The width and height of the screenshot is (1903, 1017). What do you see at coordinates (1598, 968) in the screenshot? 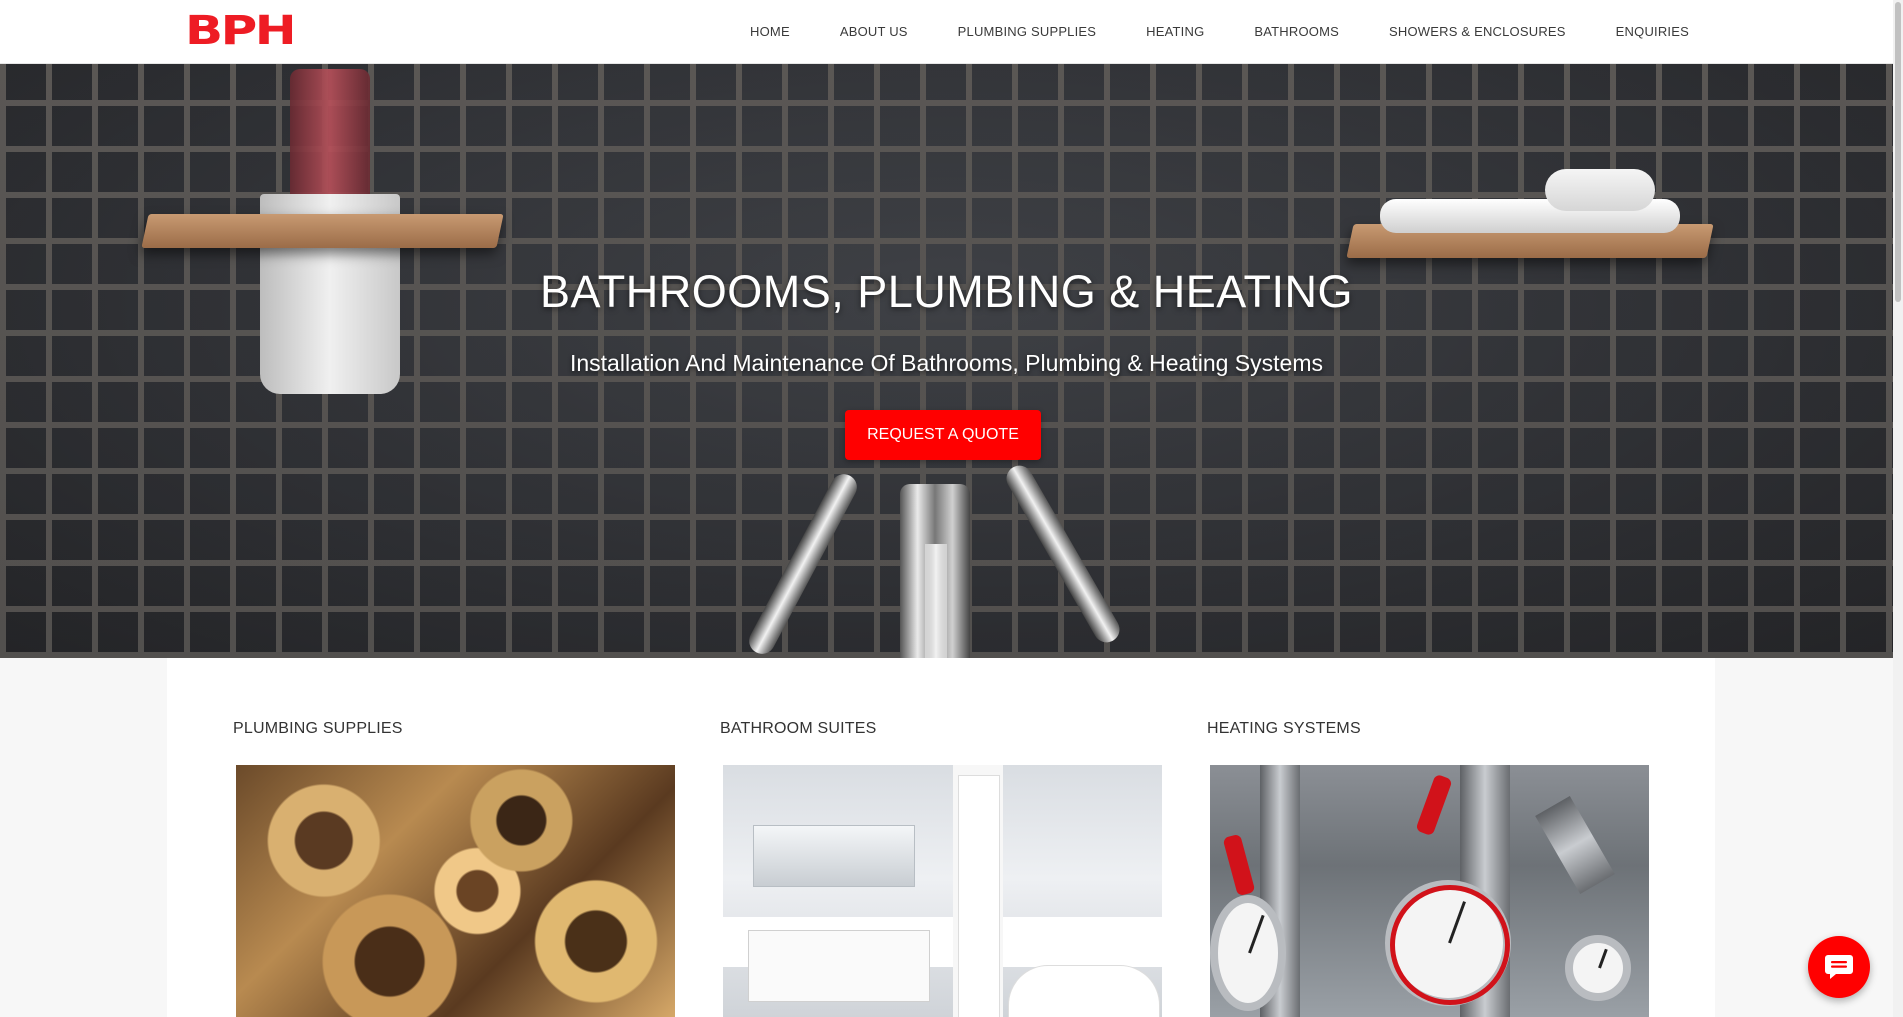
I see `small-gauge` at bounding box center [1598, 968].